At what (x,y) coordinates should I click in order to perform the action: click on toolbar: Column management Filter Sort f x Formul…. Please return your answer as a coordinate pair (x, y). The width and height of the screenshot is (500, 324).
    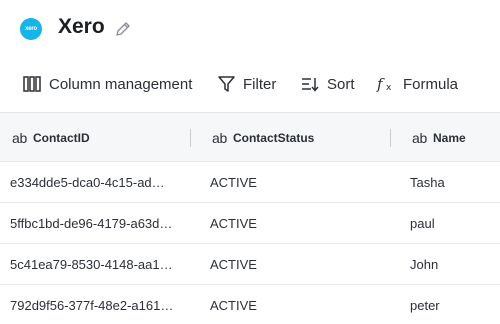
    Looking at the image, I should click on (250, 84).